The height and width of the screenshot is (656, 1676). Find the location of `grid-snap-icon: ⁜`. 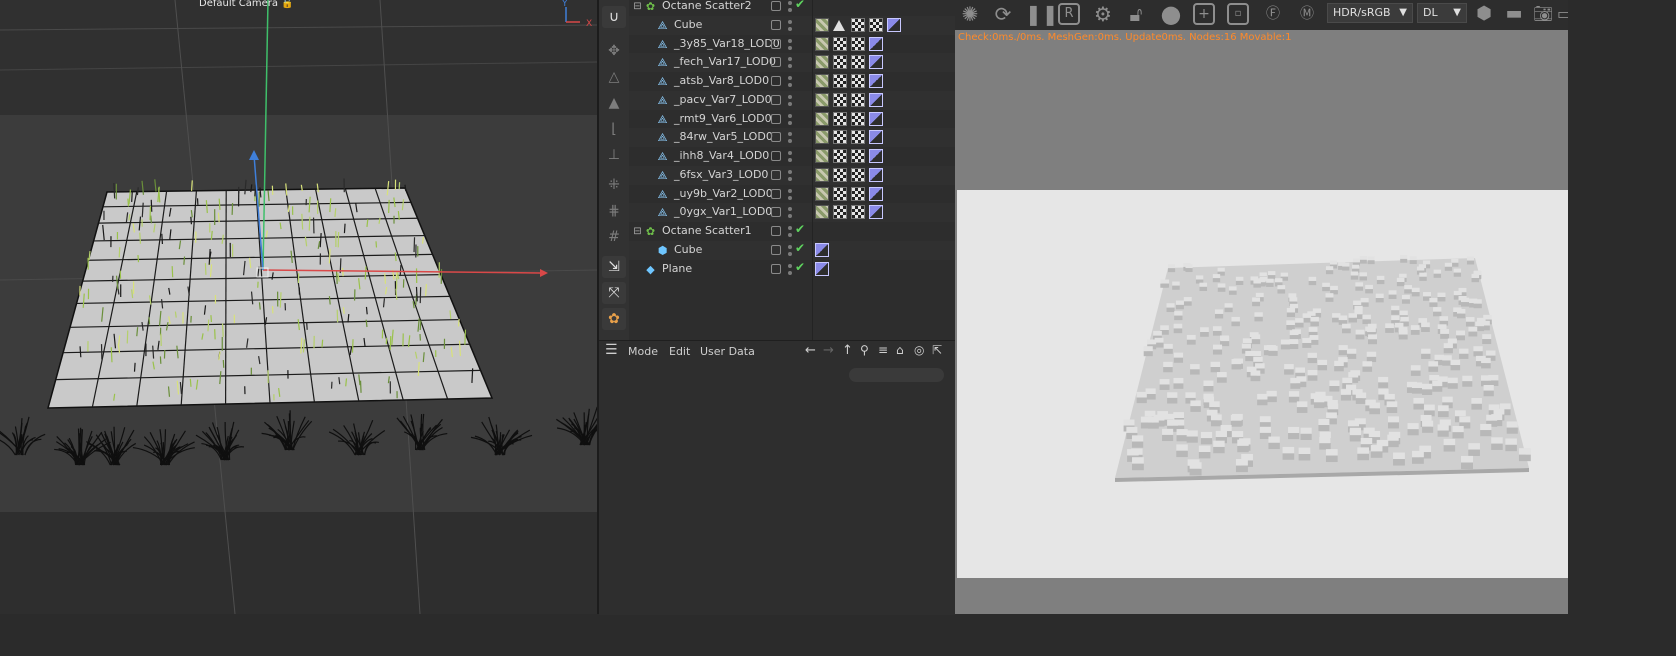

grid-snap-icon: ⁜ is located at coordinates (614, 185).